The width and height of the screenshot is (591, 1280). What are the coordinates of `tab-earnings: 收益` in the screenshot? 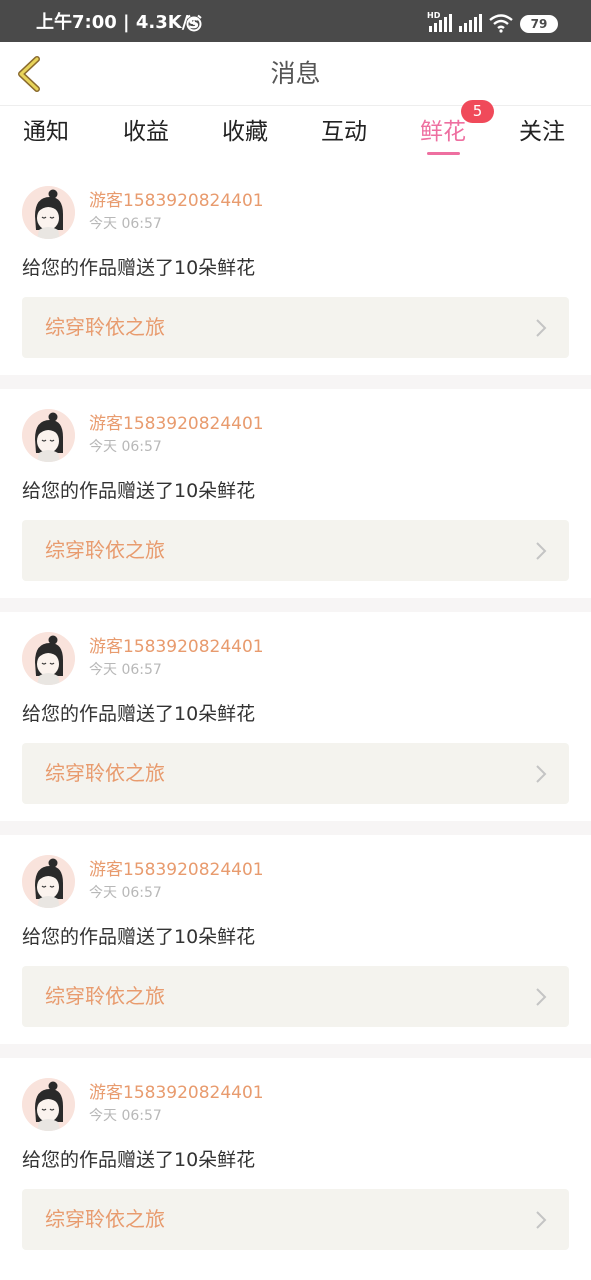 It's located at (146, 132).